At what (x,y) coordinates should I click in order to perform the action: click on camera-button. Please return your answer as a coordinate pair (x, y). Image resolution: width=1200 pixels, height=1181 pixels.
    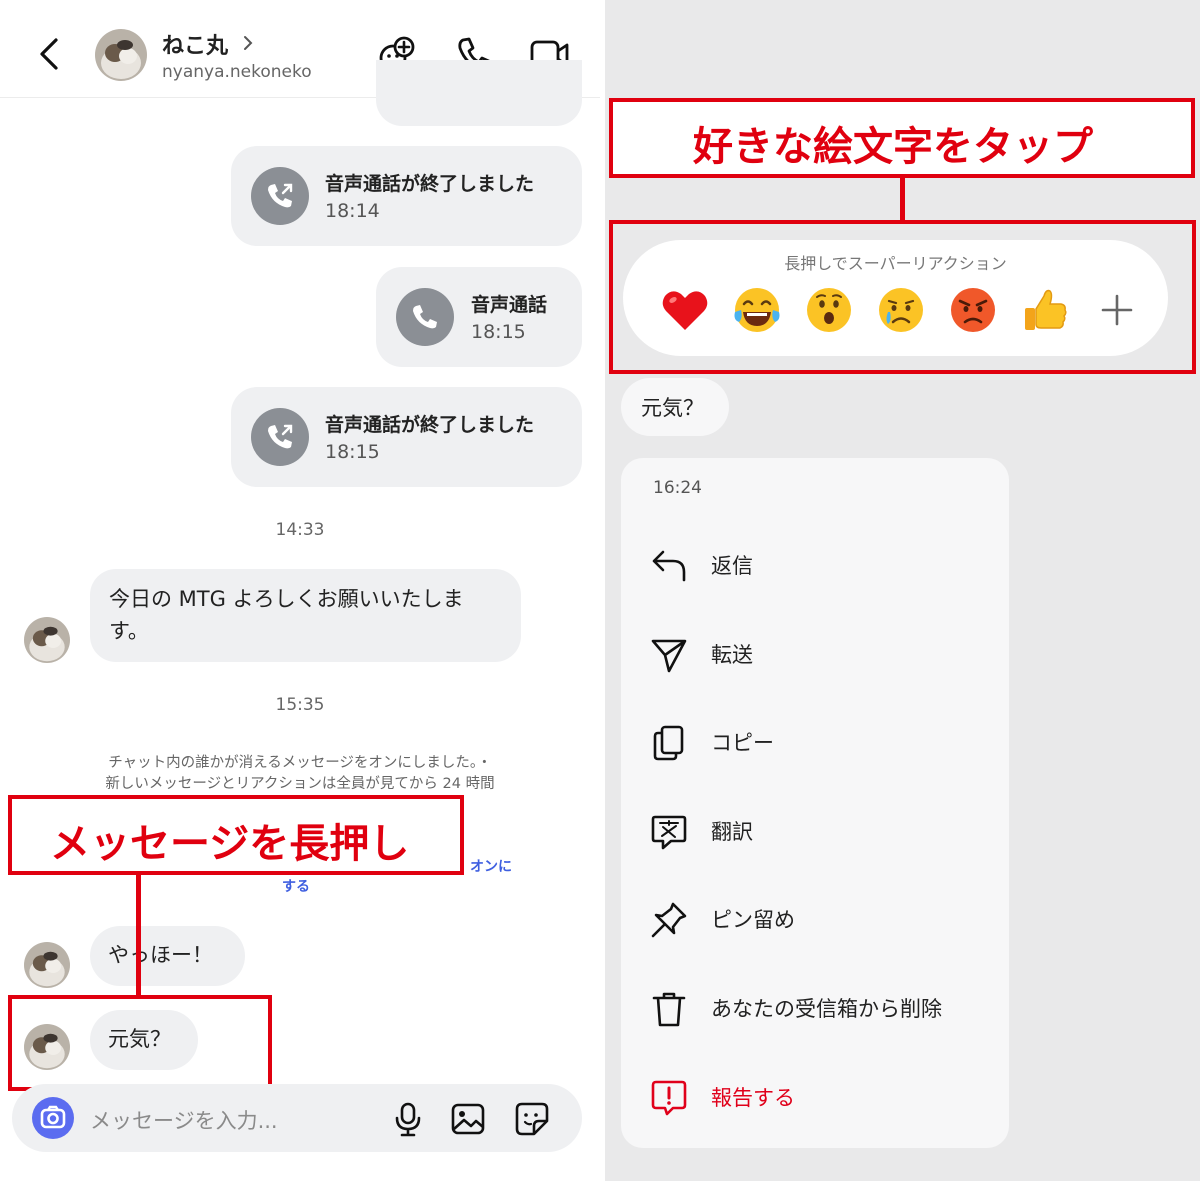
    Looking at the image, I should click on (53, 1118).